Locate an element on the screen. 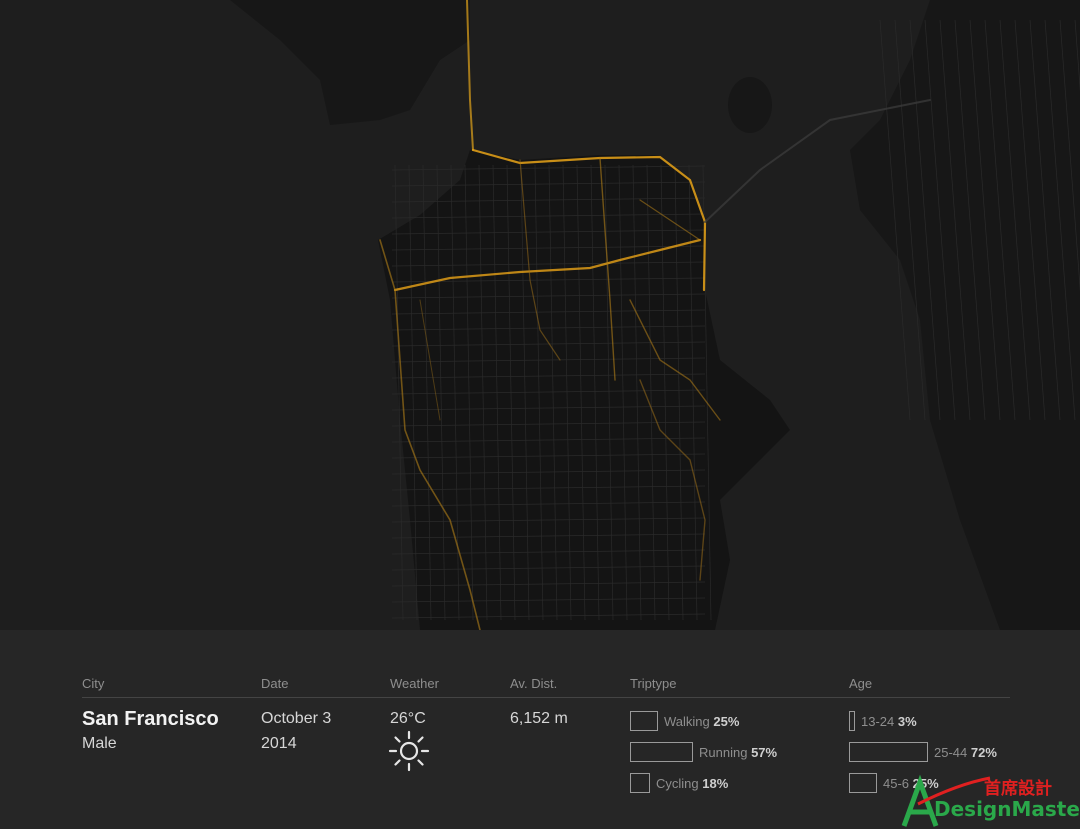  age-name: 25-44 is located at coordinates (951, 752).